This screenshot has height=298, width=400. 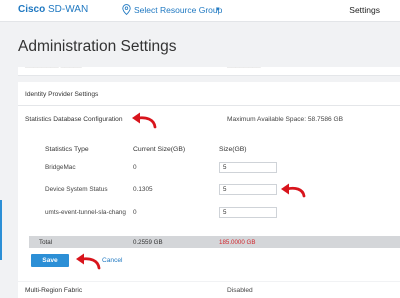 What do you see at coordinates (62, 94) in the screenshot?
I see `section-label: Identity Provider Settings` at bounding box center [62, 94].